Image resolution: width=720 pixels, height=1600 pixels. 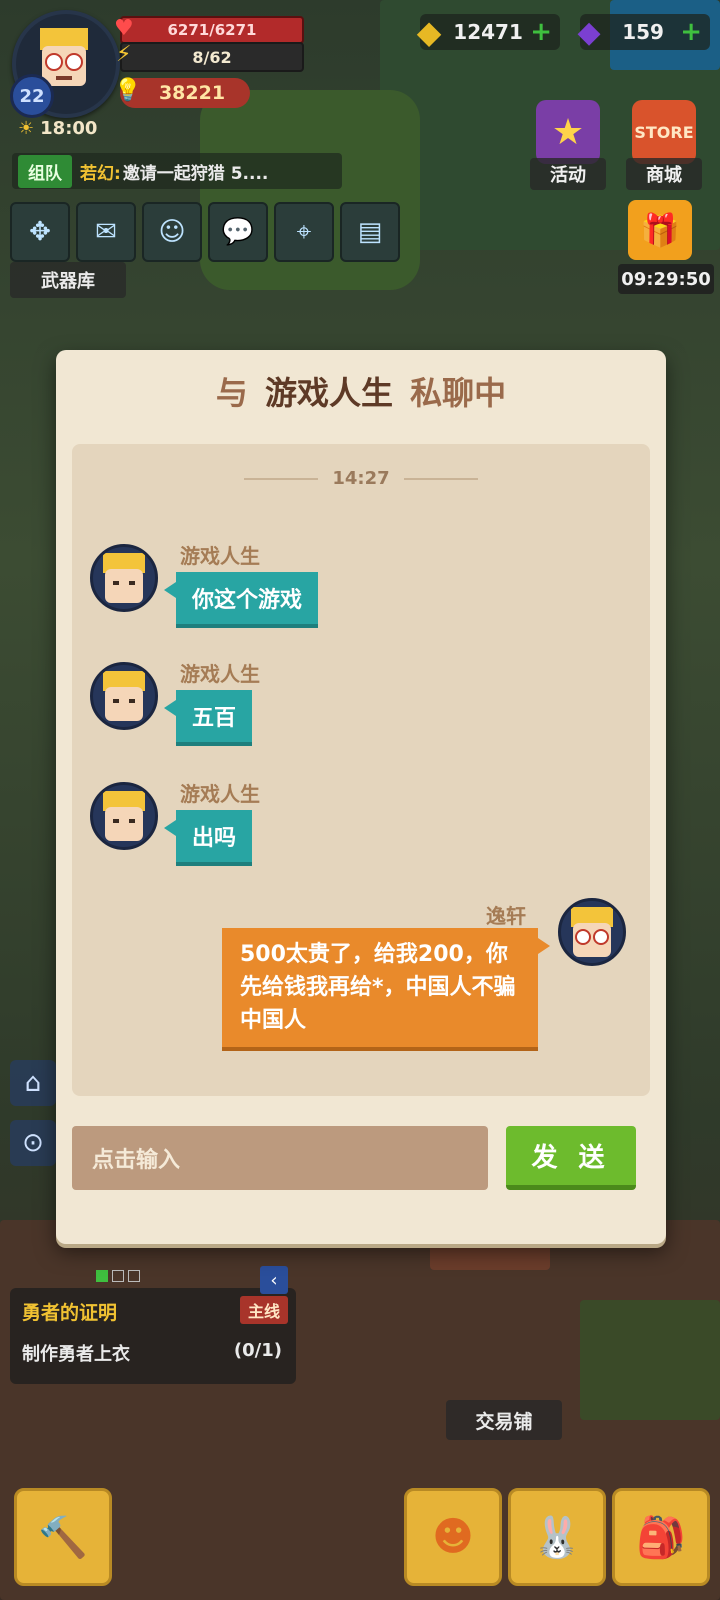 What do you see at coordinates (32, 96) in the screenshot?
I see `level-badge: 22` at bounding box center [32, 96].